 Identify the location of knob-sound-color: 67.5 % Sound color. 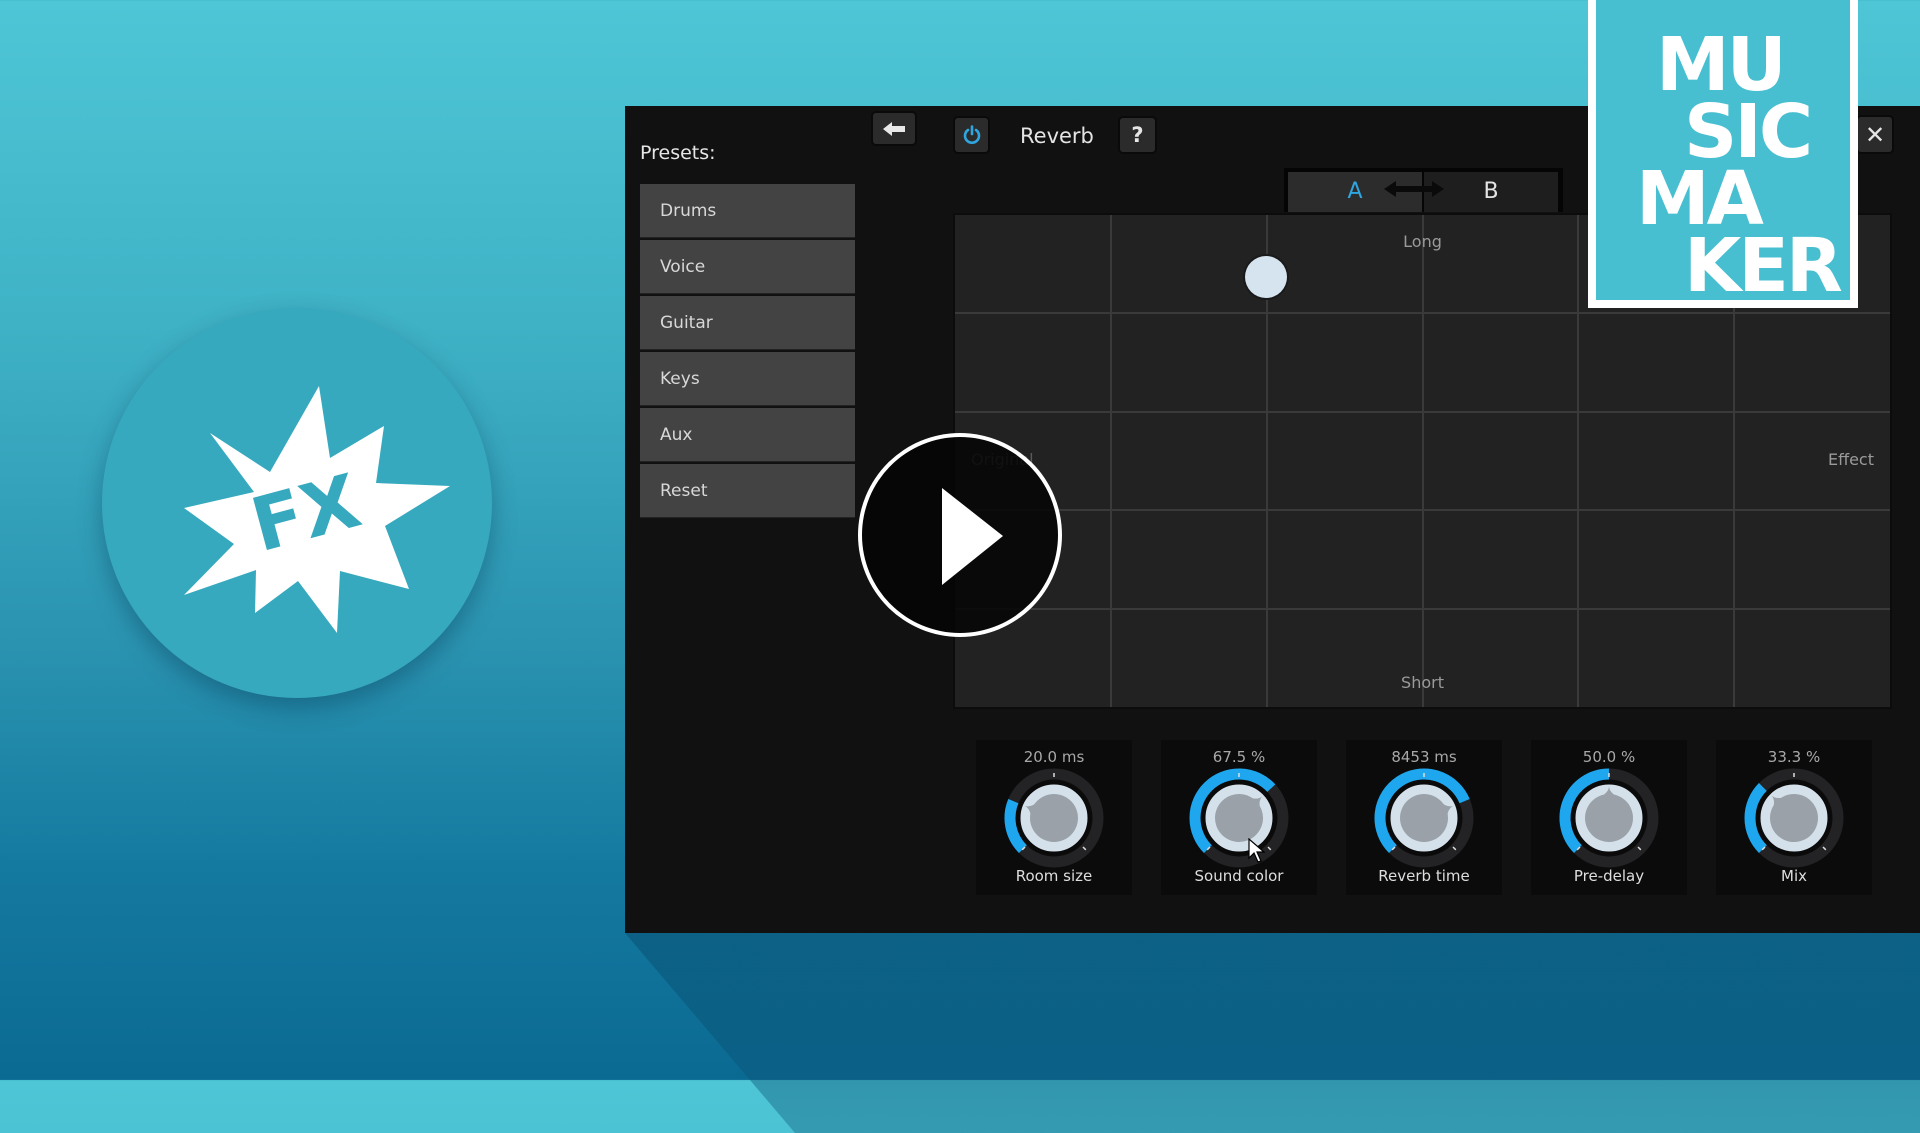
(1239, 817).